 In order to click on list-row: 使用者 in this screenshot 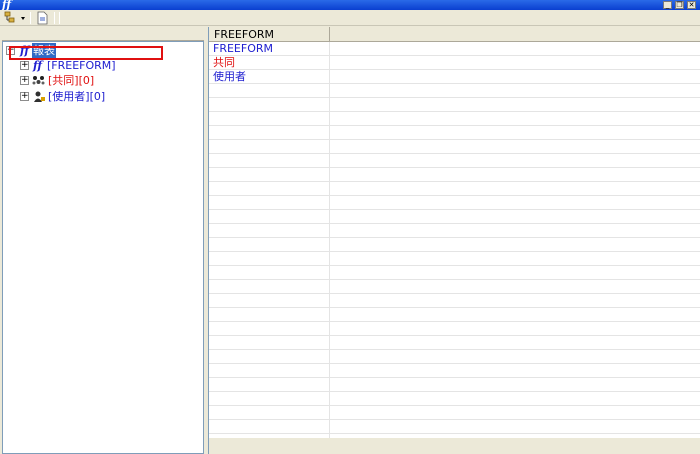, I will do `click(454, 77)`.